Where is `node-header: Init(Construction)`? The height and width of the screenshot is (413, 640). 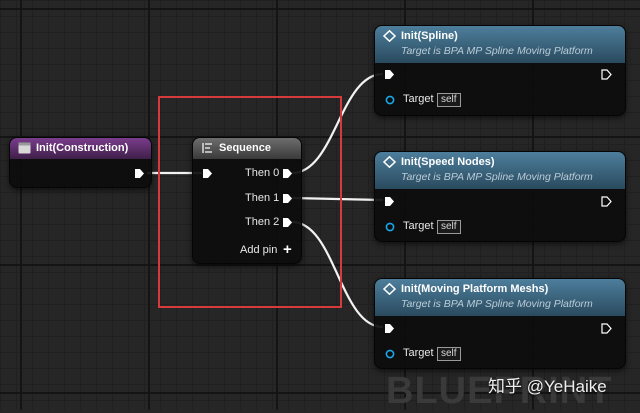
node-header: Init(Construction) is located at coordinates (80, 148).